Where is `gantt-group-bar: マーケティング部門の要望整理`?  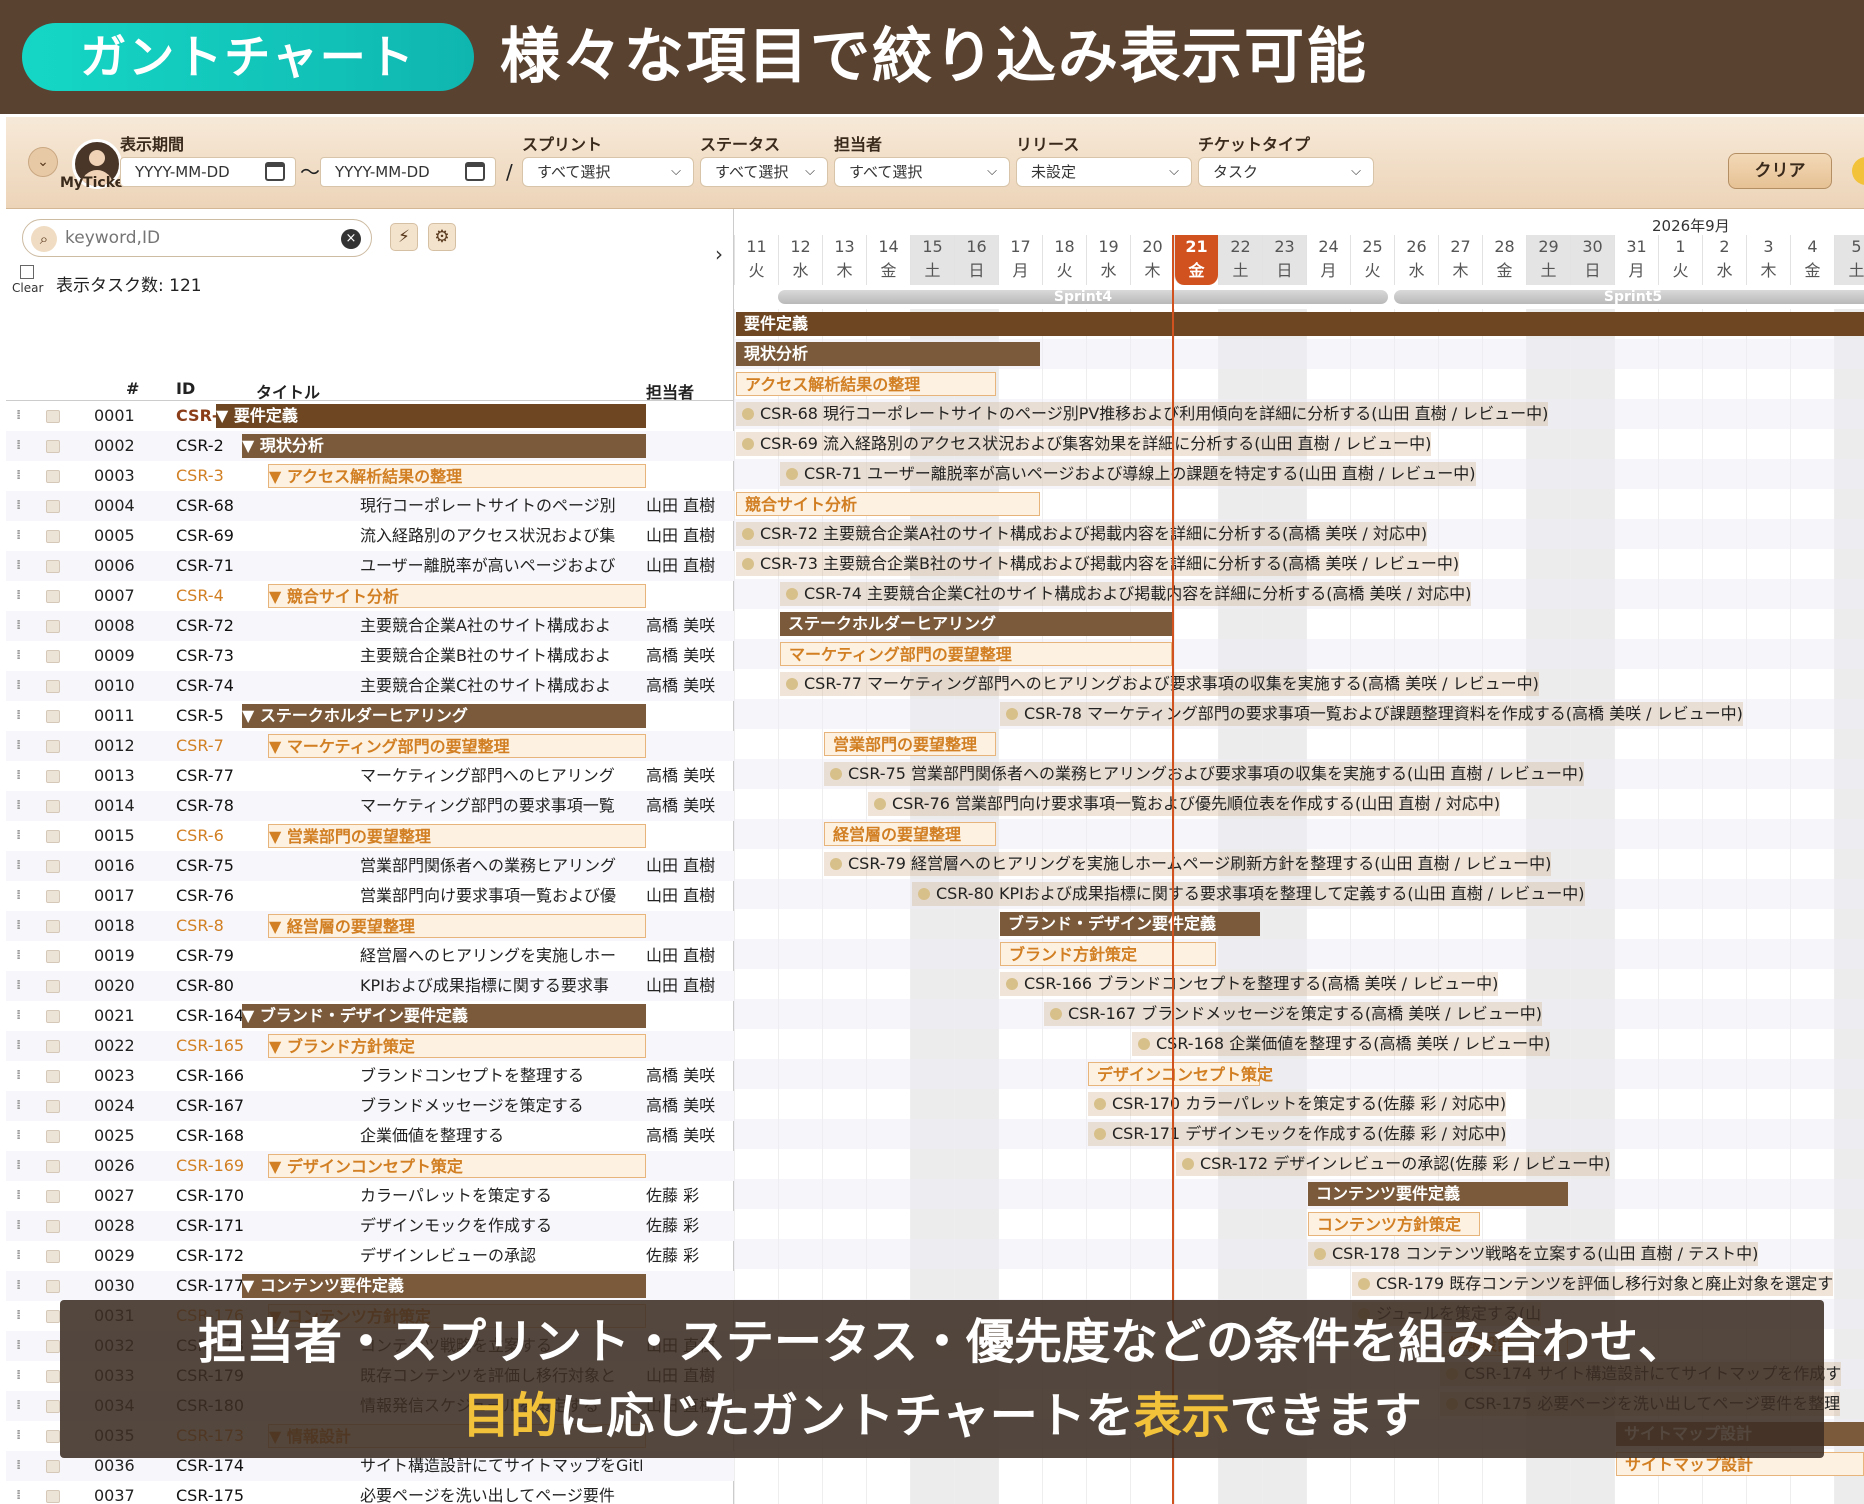 gantt-group-bar: マーケティング部門の要望整理 is located at coordinates (976, 654).